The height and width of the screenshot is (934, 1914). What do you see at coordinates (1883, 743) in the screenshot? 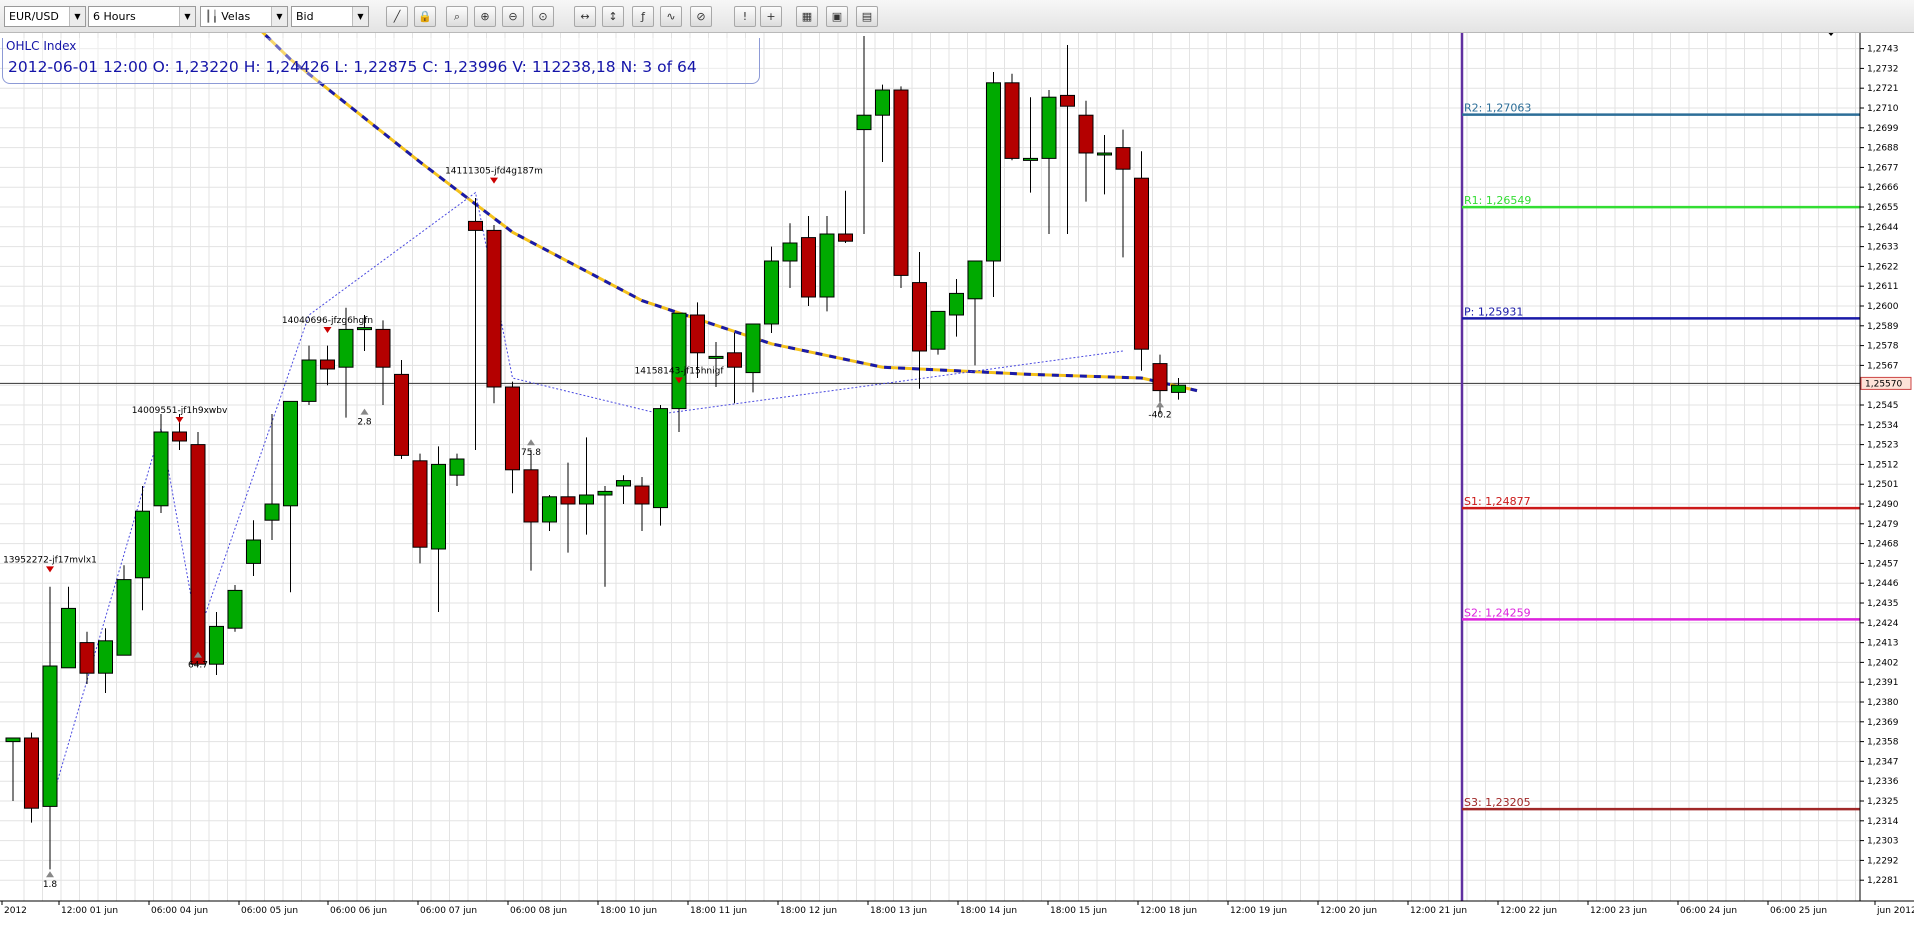
I see `y-tick-label: 1,2358` at bounding box center [1883, 743].